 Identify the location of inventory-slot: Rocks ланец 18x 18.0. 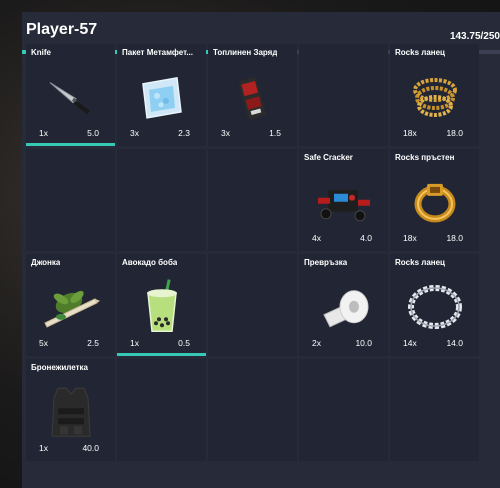
(434, 95).